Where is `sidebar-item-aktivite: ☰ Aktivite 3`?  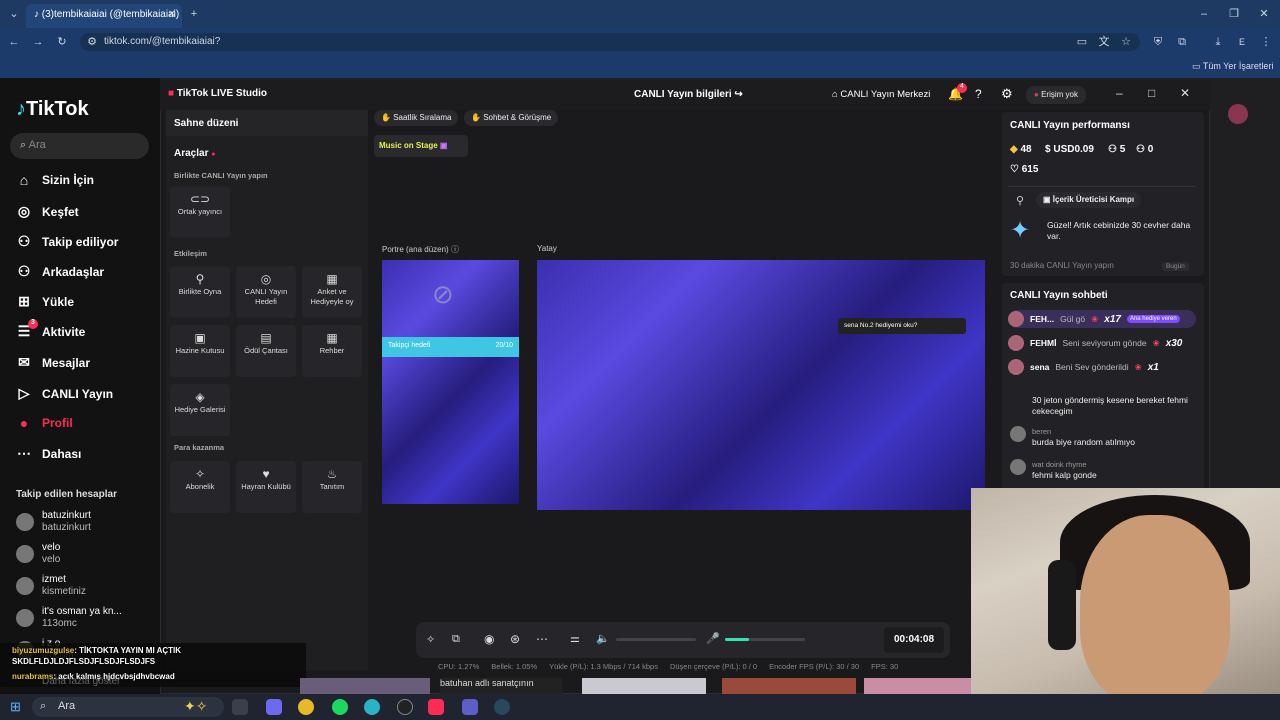
sidebar-item-aktivite: ☰ Aktivite 3 is located at coordinates (50, 329).